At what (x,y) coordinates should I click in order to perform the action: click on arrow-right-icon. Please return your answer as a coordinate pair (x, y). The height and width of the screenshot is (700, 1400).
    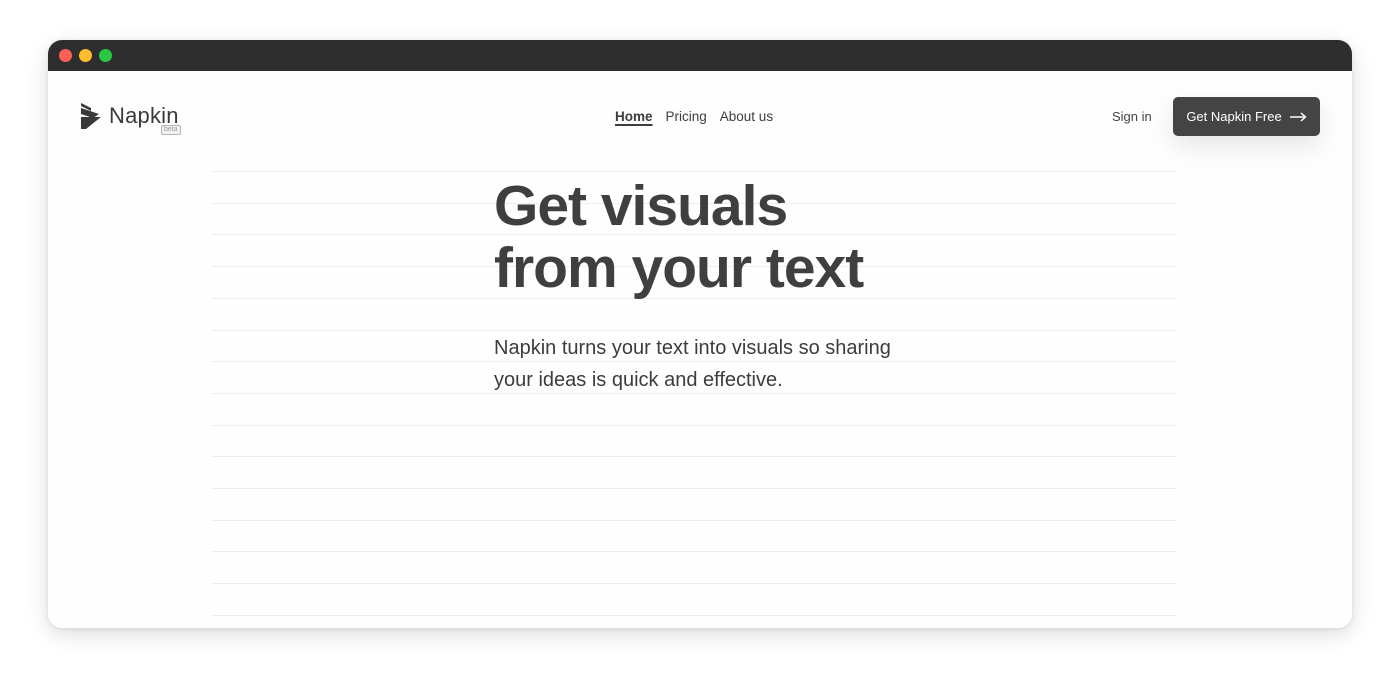
    Looking at the image, I should click on (1298, 116).